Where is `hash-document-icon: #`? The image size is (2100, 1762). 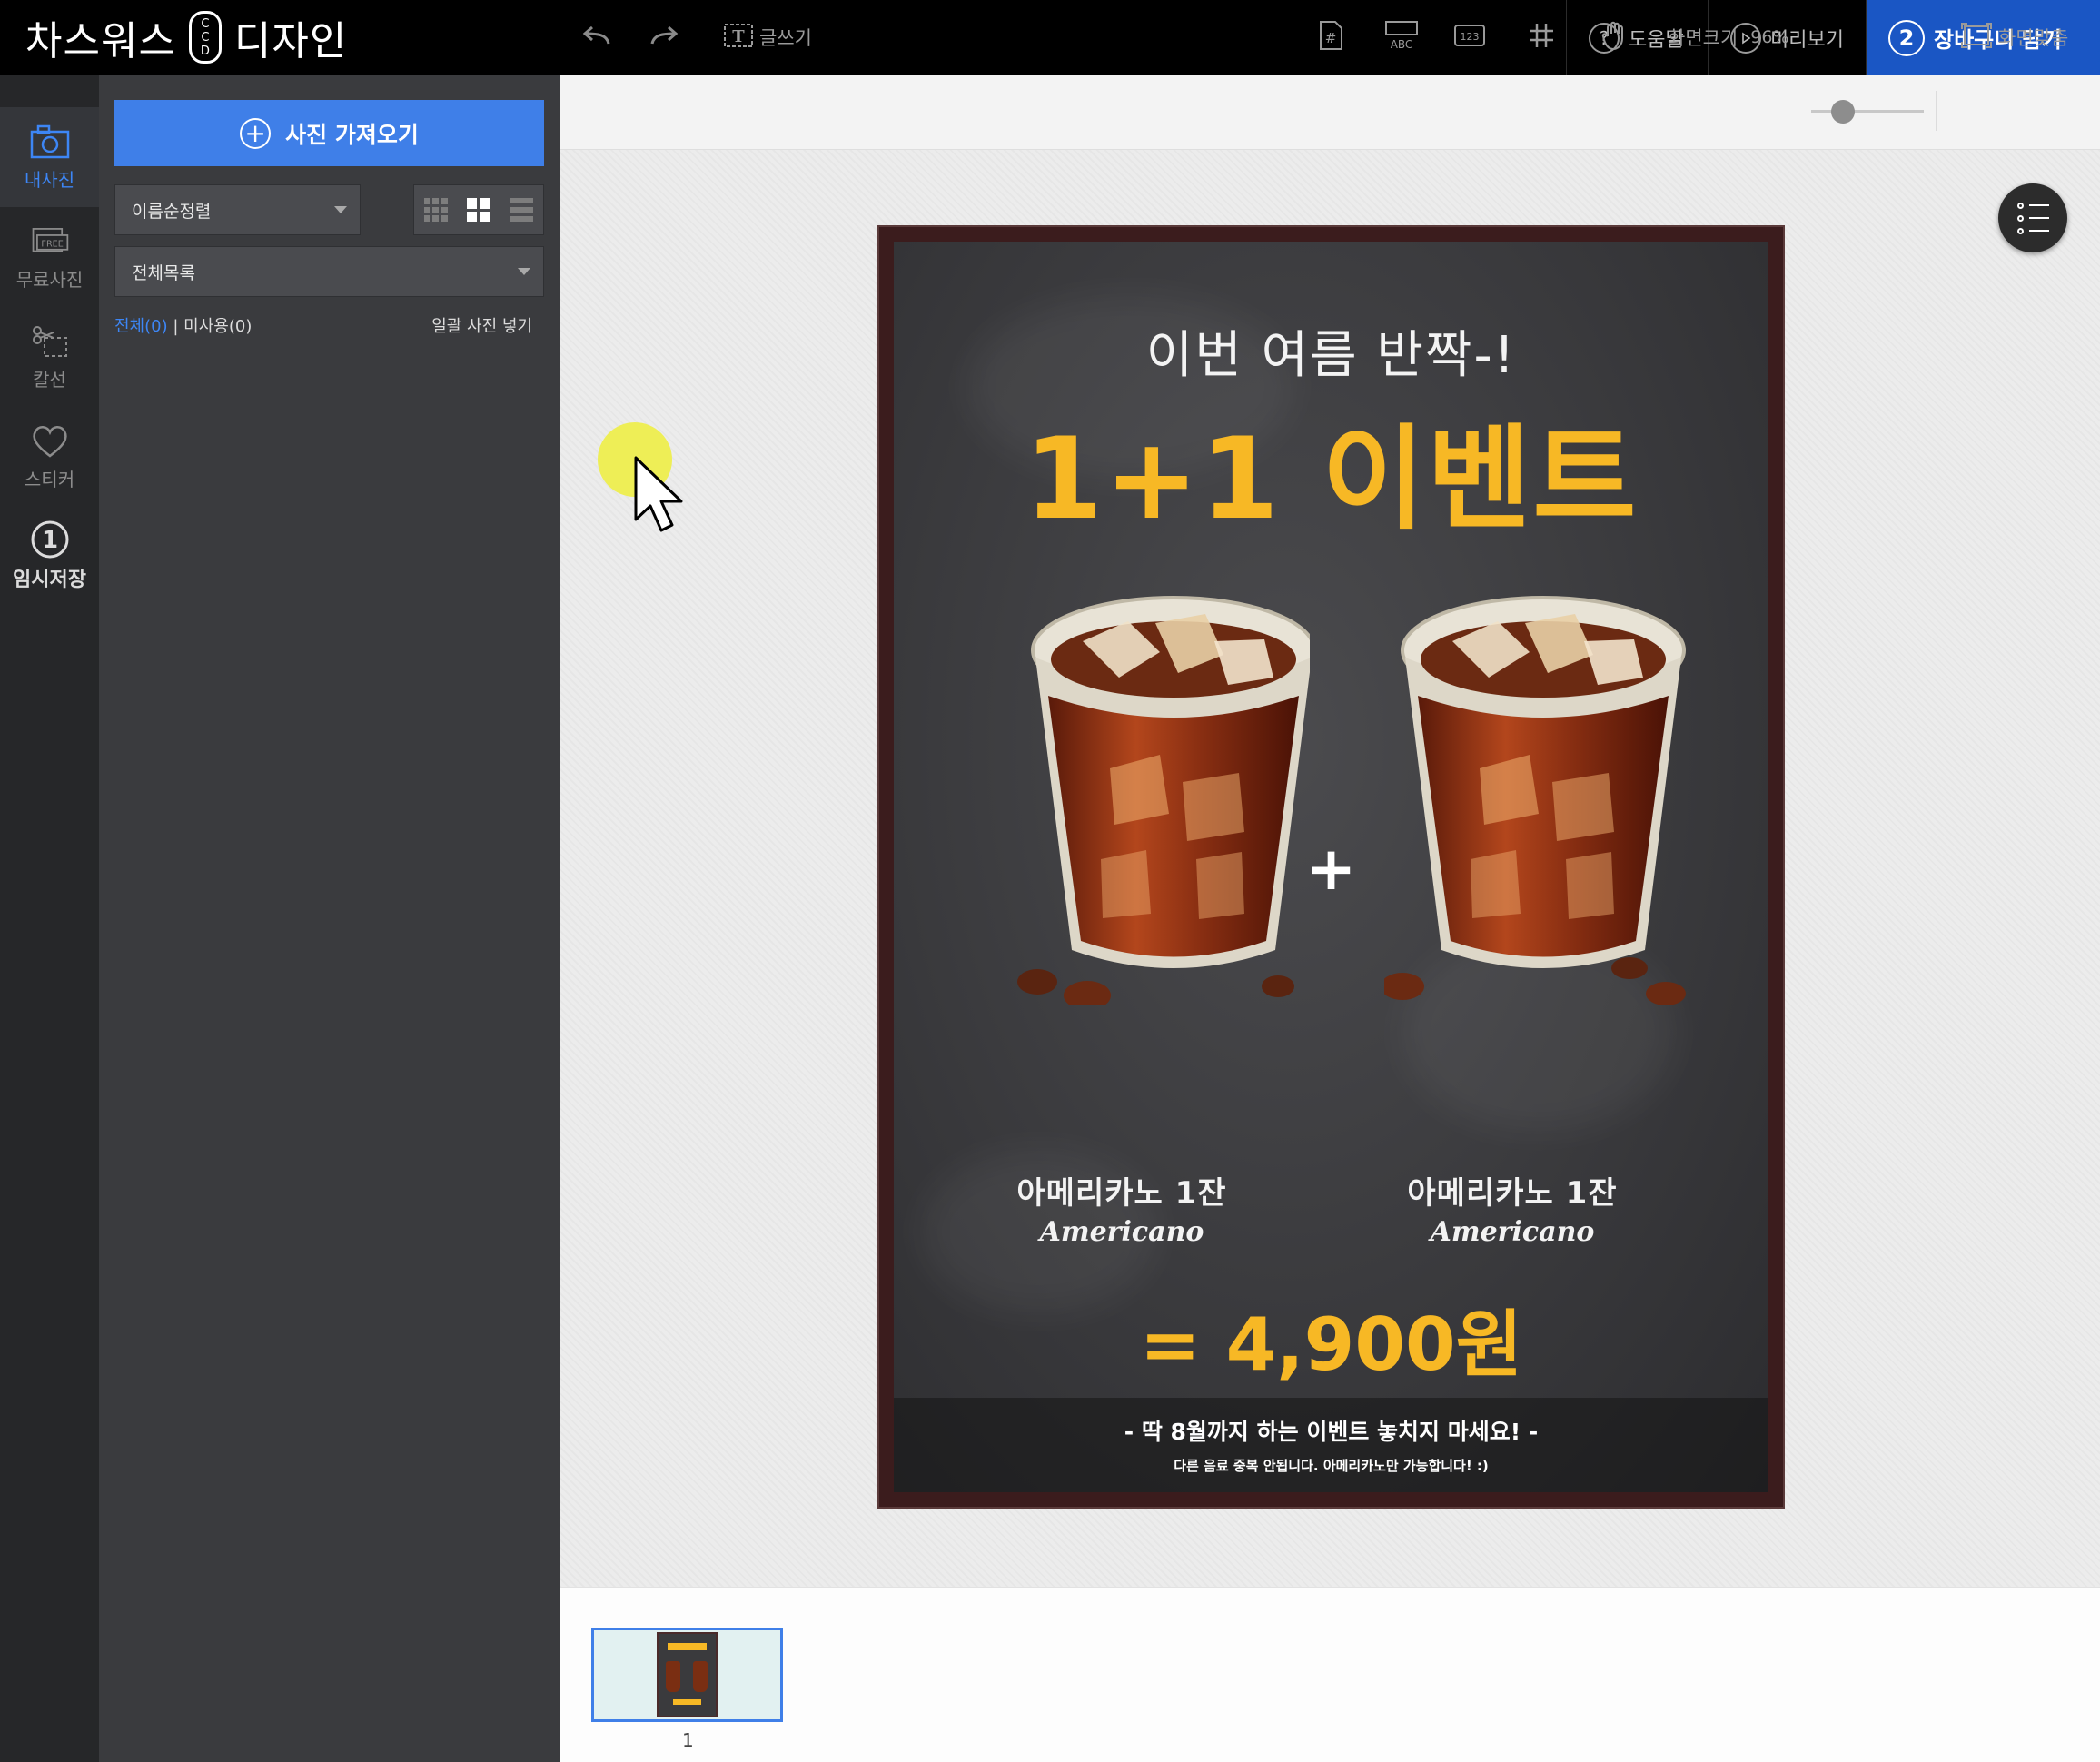
hash-document-icon: # is located at coordinates (1330, 37).